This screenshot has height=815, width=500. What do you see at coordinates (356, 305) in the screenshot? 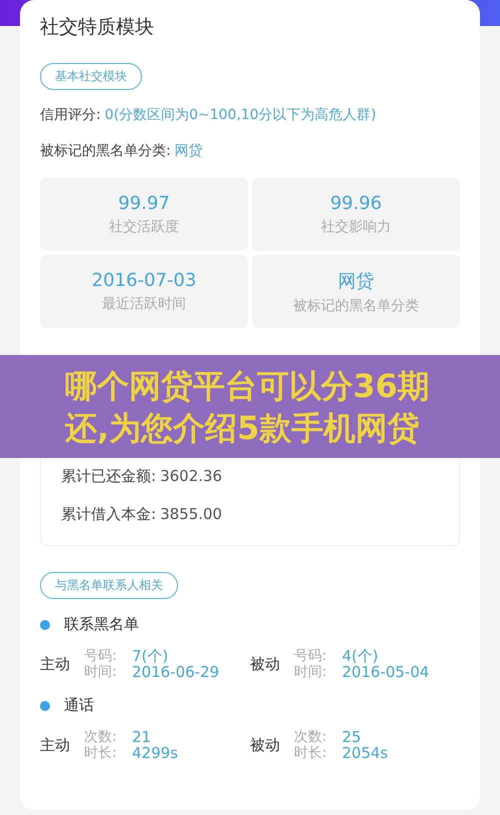
I see `stat-label: 被标记的黑名单分类` at bounding box center [356, 305].